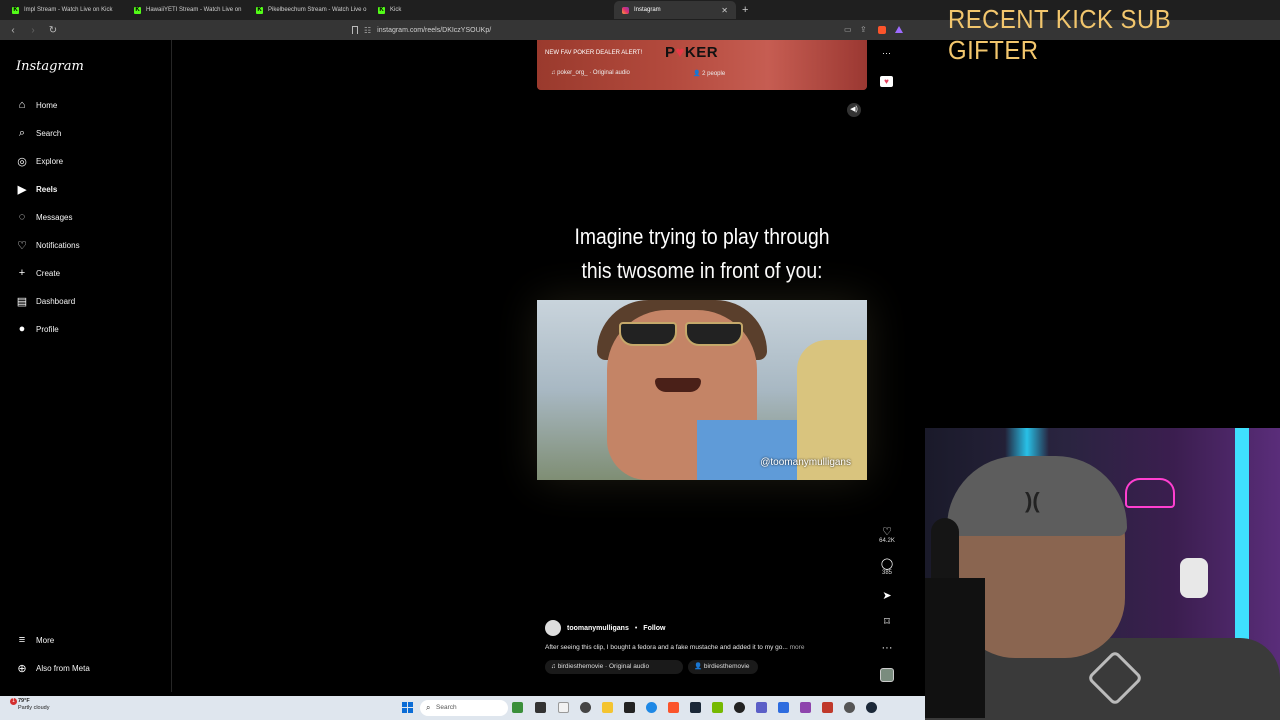 This screenshot has height=720, width=1280. I want to click on tab-spacer, so click(553, 10).